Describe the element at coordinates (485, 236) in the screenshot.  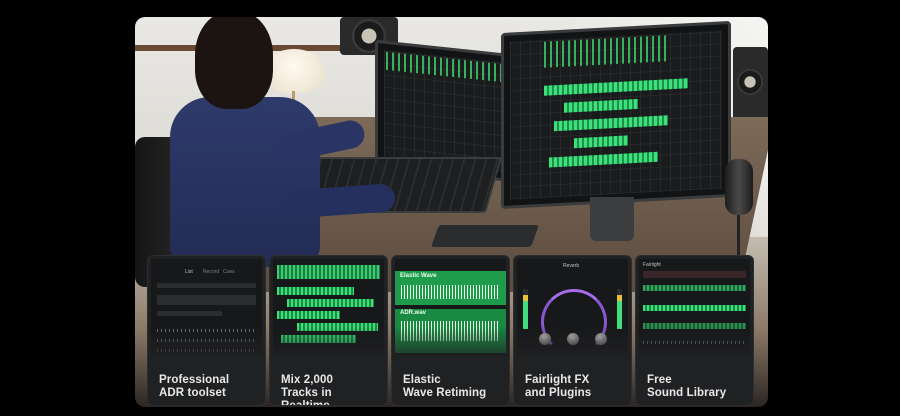
I see `keyboard` at that location.